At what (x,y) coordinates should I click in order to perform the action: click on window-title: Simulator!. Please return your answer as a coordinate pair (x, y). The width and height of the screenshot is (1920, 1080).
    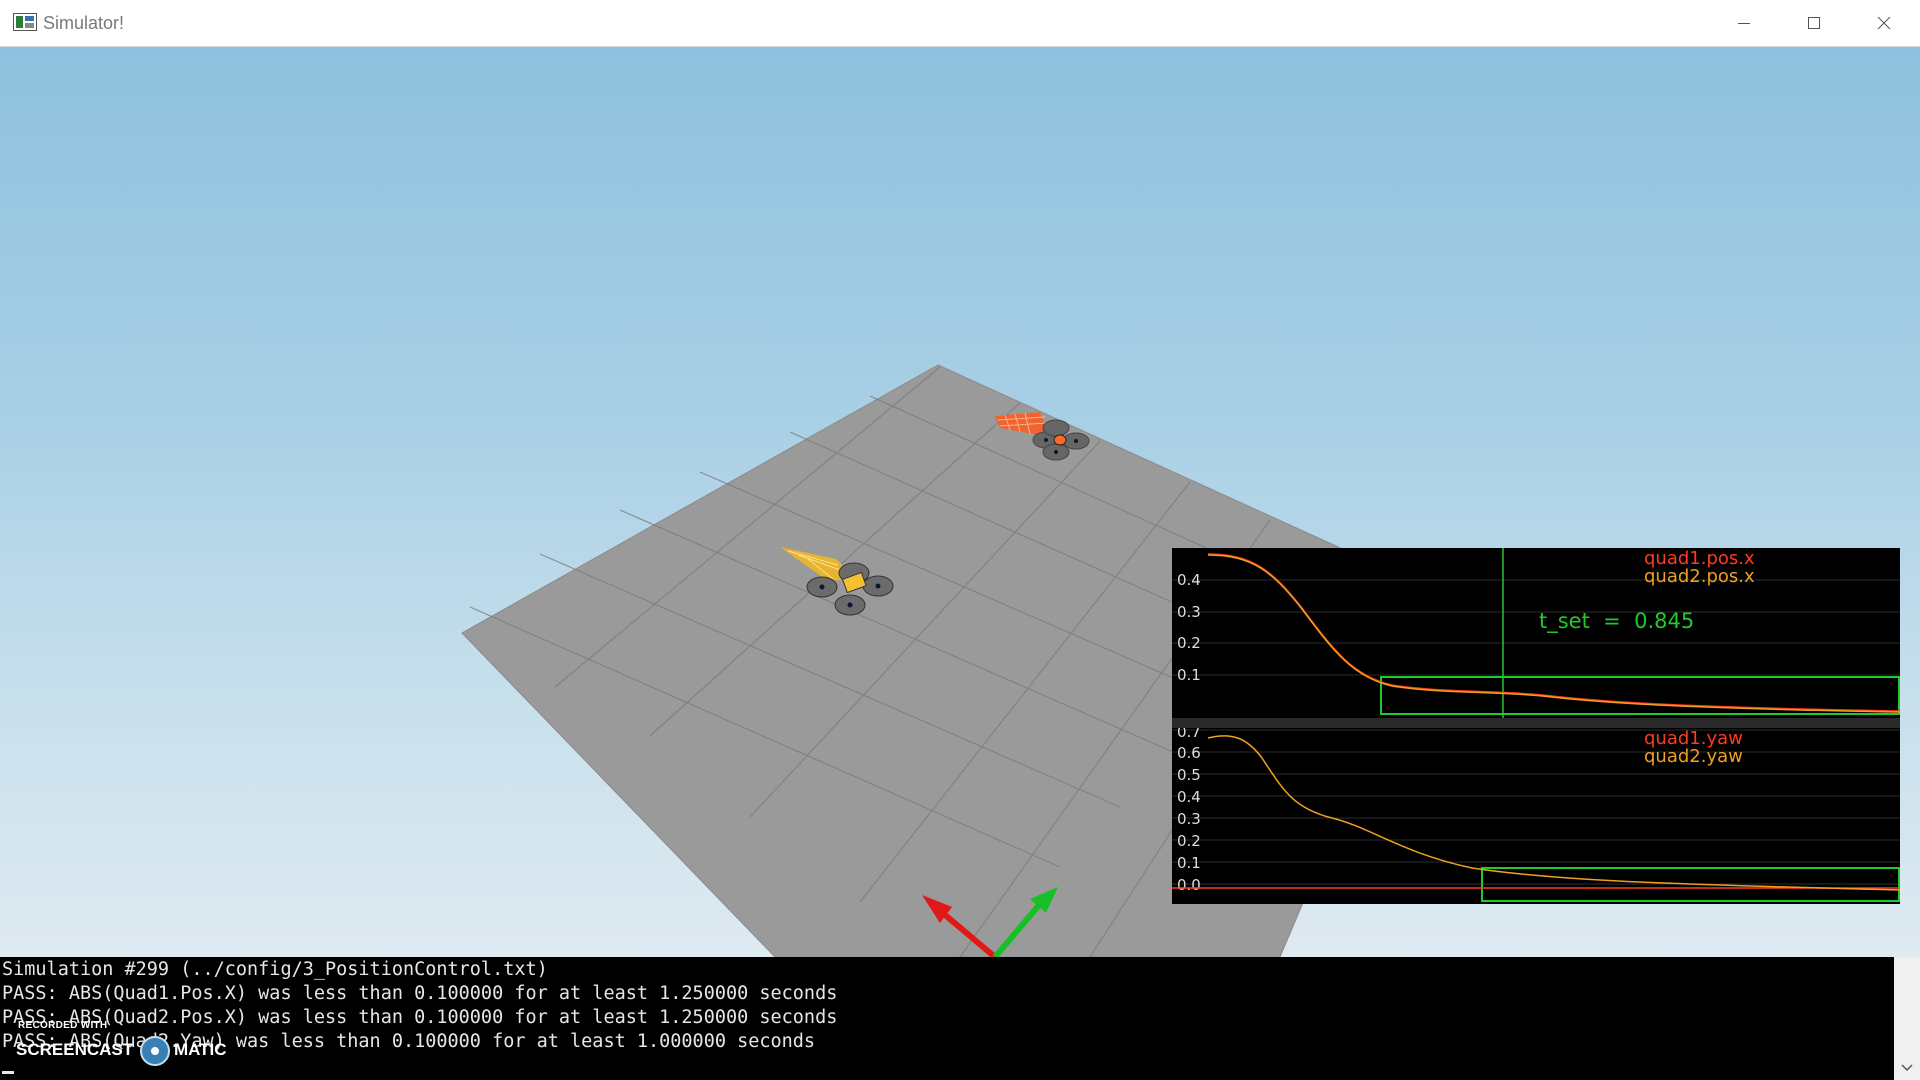
    Looking at the image, I should click on (84, 23).